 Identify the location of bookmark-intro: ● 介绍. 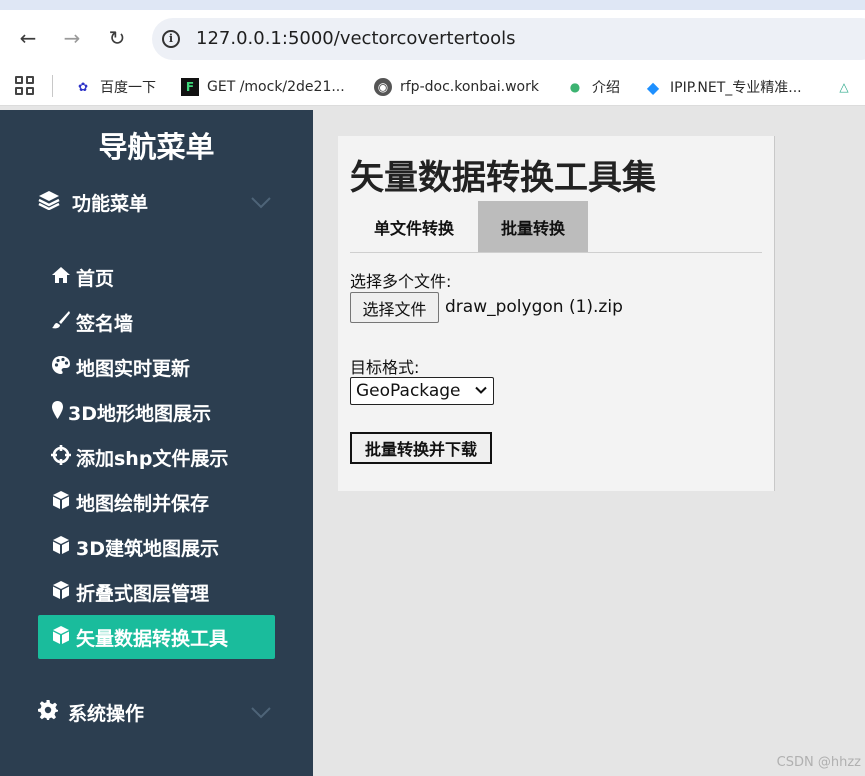
(593, 87).